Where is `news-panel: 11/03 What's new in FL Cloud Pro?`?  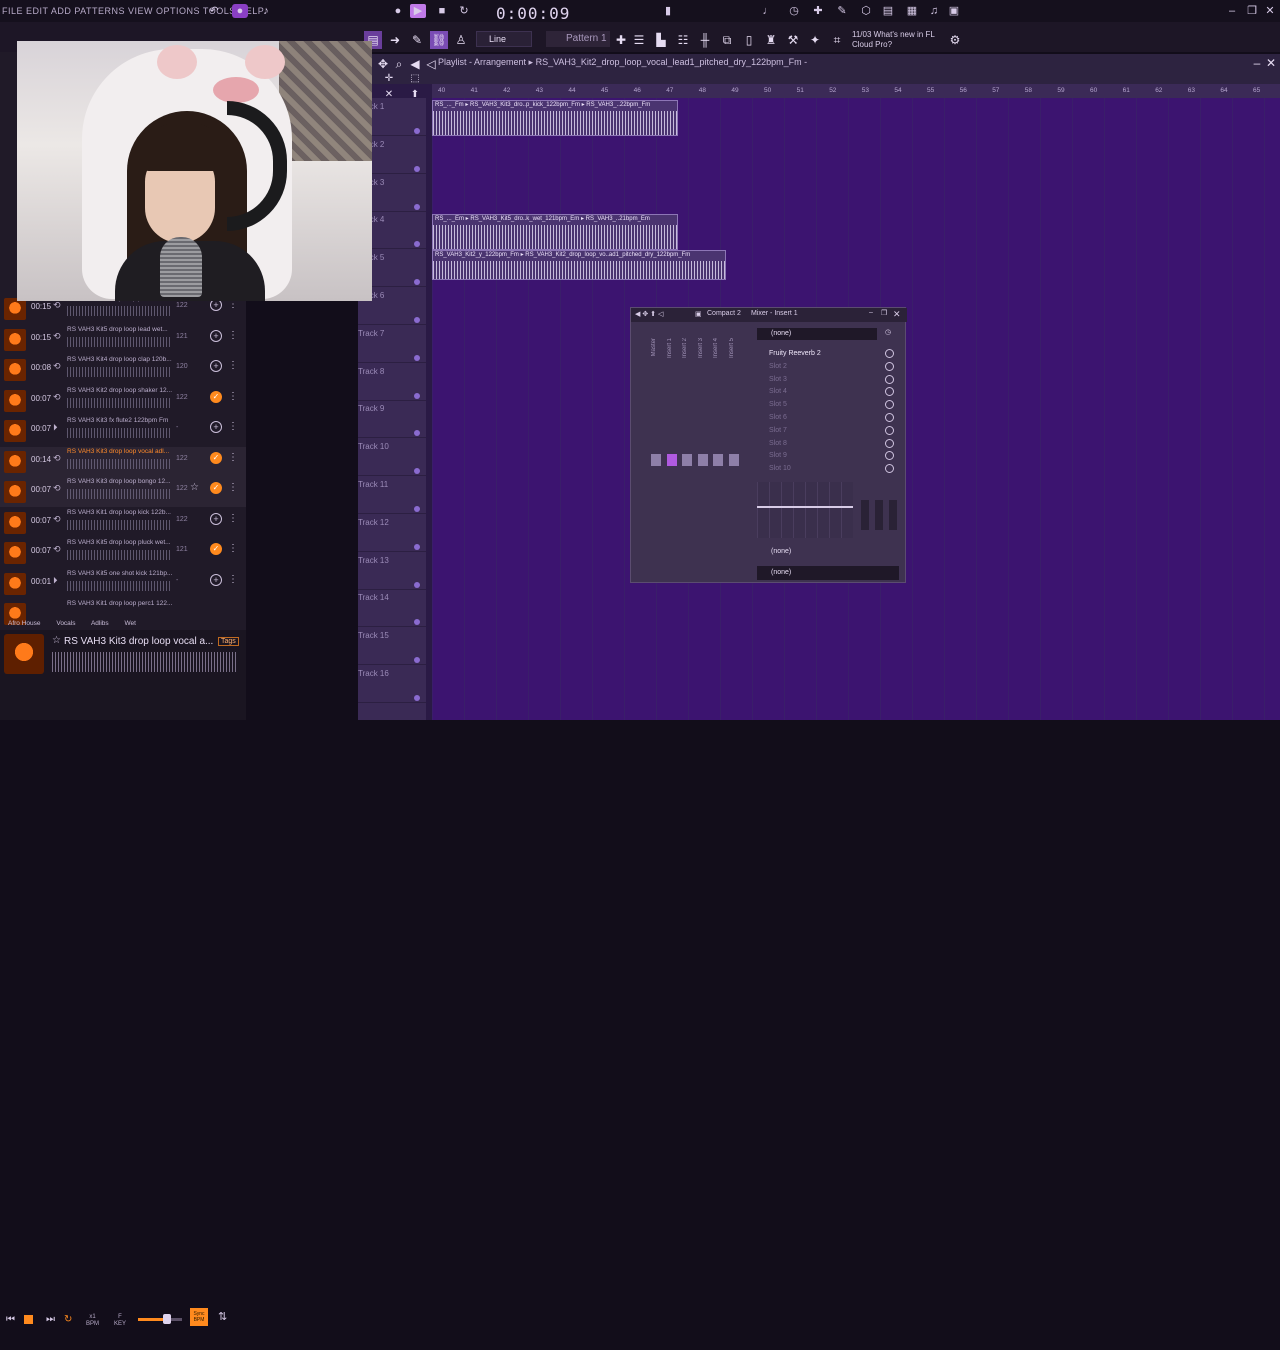 news-panel: 11/03 What's new in FL Cloud Pro? is located at coordinates (893, 40).